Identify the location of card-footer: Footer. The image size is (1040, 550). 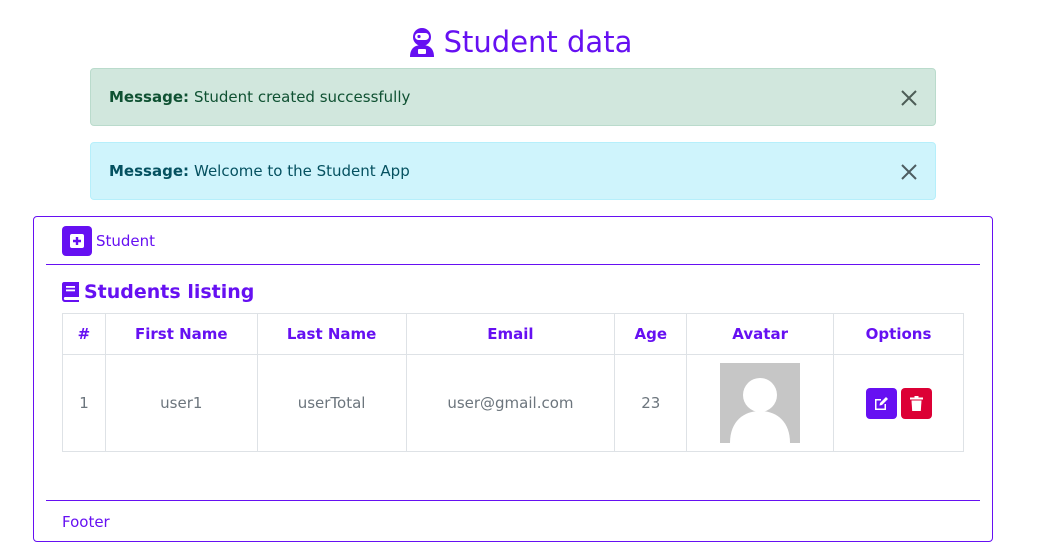
(513, 521).